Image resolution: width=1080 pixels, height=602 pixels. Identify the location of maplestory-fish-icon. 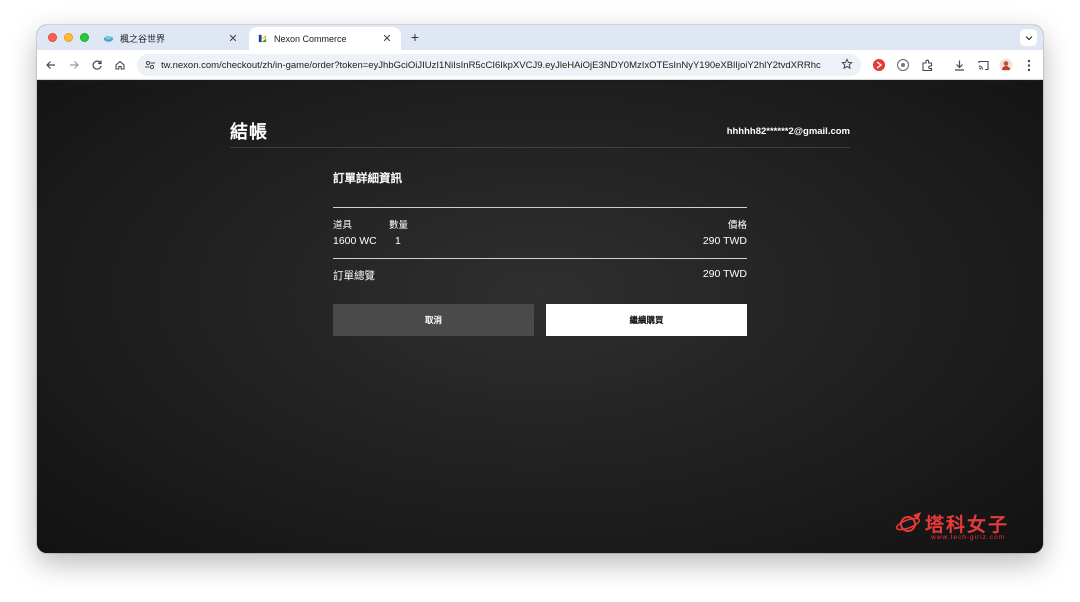
(108, 39).